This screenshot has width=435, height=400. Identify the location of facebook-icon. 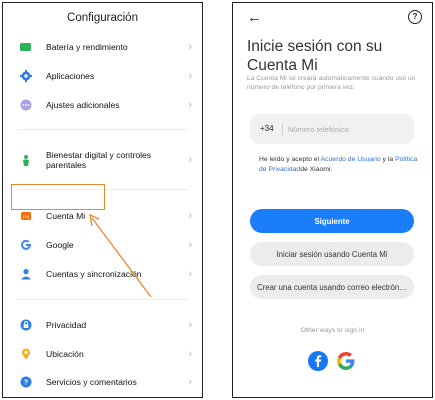
(318, 361).